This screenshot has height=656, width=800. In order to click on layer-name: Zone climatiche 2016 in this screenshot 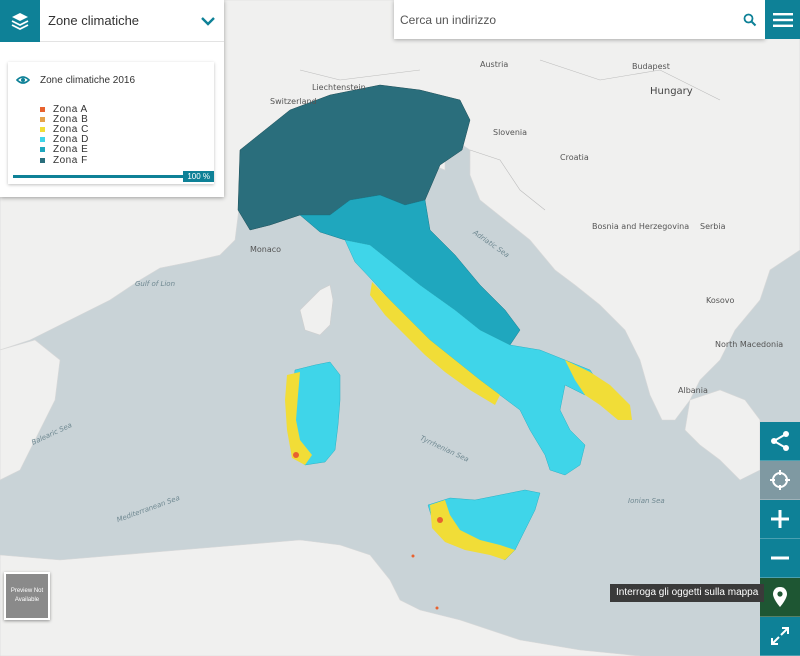, I will do `click(88, 80)`.